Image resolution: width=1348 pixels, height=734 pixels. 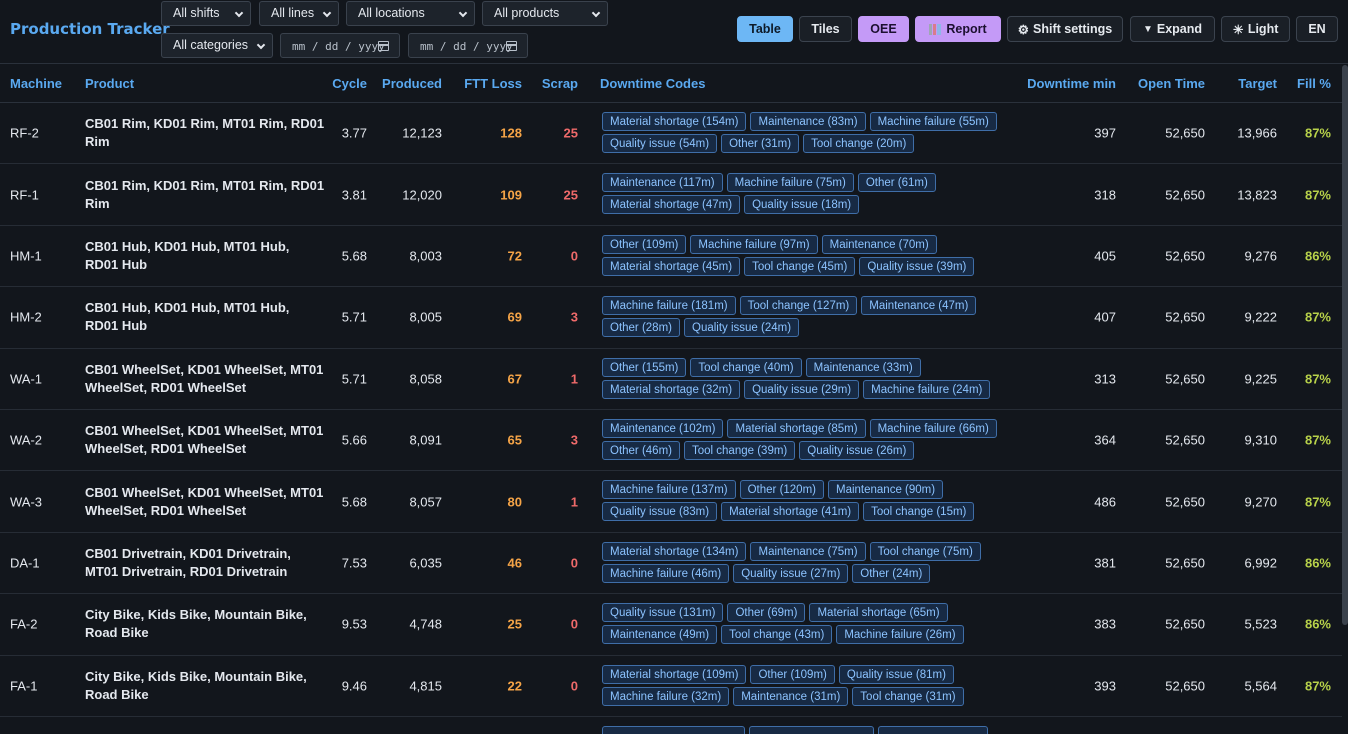 What do you see at coordinates (896, 183) in the screenshot?
I see `downtime-code-tag: Other (61m)` at bounding box center [896, 183].